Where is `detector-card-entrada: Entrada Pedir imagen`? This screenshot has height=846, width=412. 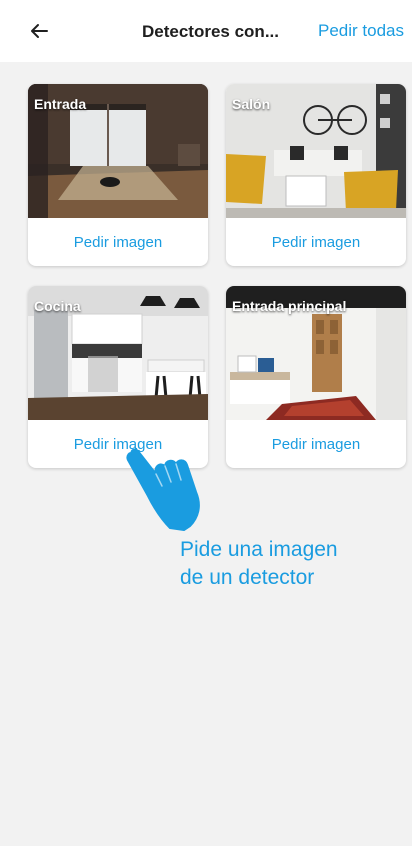 detector-card-entrada: Entrada Pedir imagen is located at coordinates (118, 175).